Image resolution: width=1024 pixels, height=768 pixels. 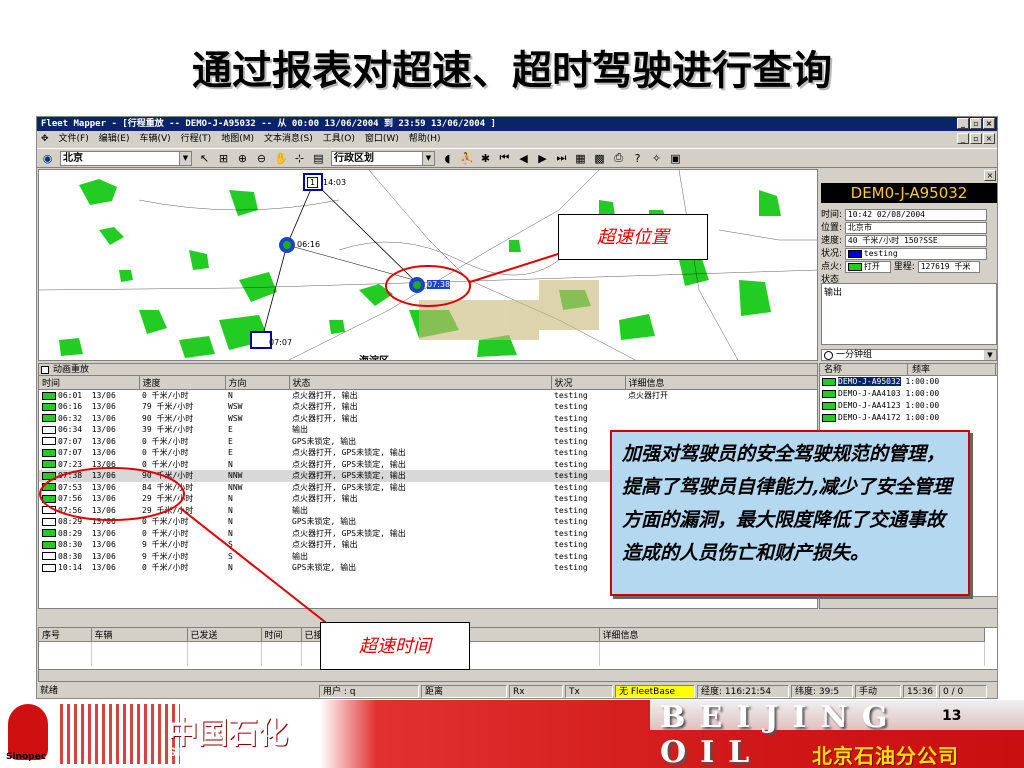 What do you see at coordinates (908, 406) in the screenshot?
I see `vehicle-list-item: DEMO-J-AA4123 1:00:00` at bounding box center [908, 406].